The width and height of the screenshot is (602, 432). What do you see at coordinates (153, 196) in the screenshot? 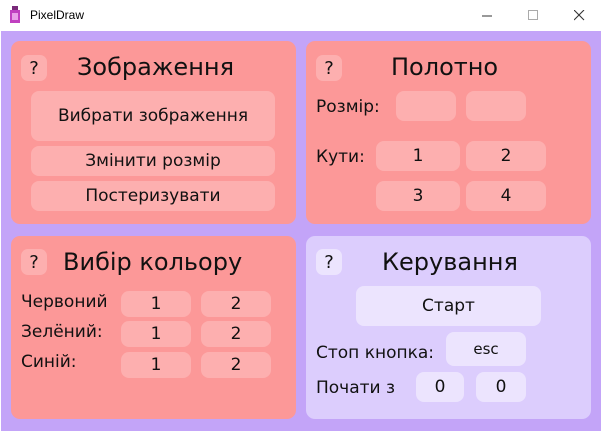
I see `posterize-button: Постеризувати` at bounding box center [153, 196].